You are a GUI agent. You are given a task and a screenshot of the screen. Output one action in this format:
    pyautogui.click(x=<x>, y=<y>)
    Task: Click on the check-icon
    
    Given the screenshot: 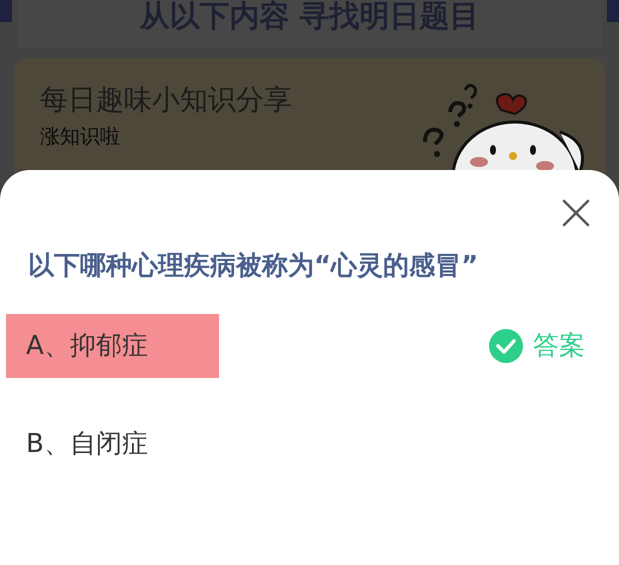 What is the action you would take?
    pyautogui.click(x=506, y=346)
    